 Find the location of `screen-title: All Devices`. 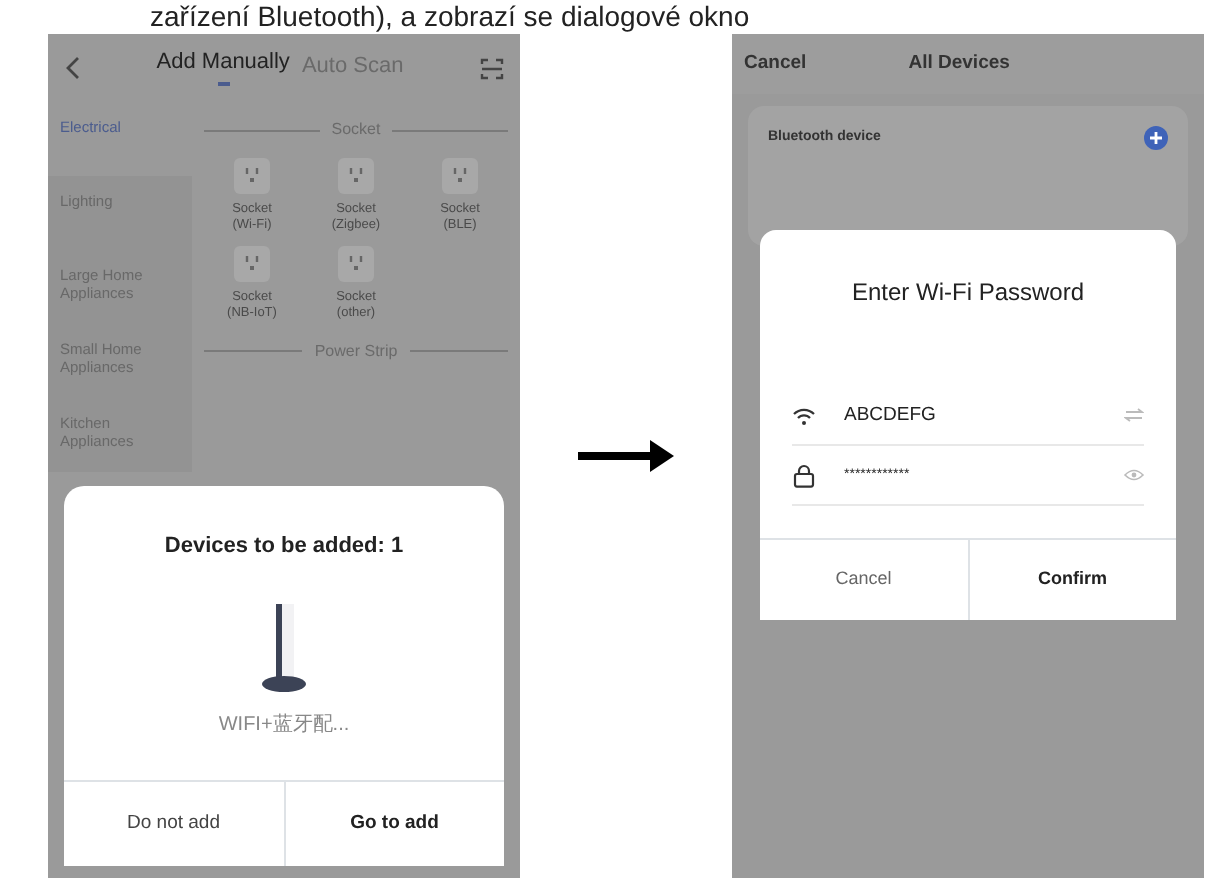

screen-title: All Devices is located at coordinates (960, 63).